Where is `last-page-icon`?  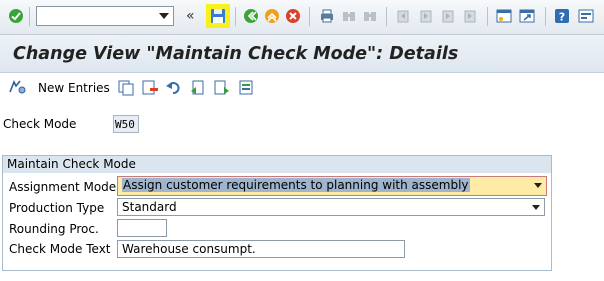 last-page-icon is located at coordinates (470, 16).